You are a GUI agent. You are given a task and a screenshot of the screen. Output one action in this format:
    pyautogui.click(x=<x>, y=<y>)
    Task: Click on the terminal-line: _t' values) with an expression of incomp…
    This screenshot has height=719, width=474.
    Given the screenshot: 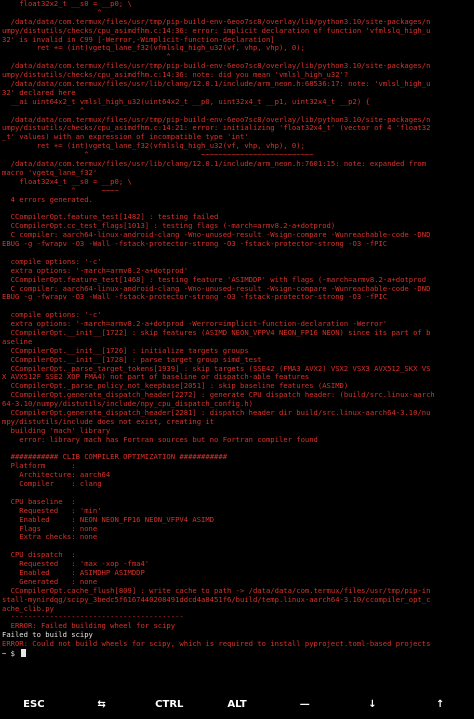 What is the action you would take?
    pyautogui.click(x=125, y=137)
    